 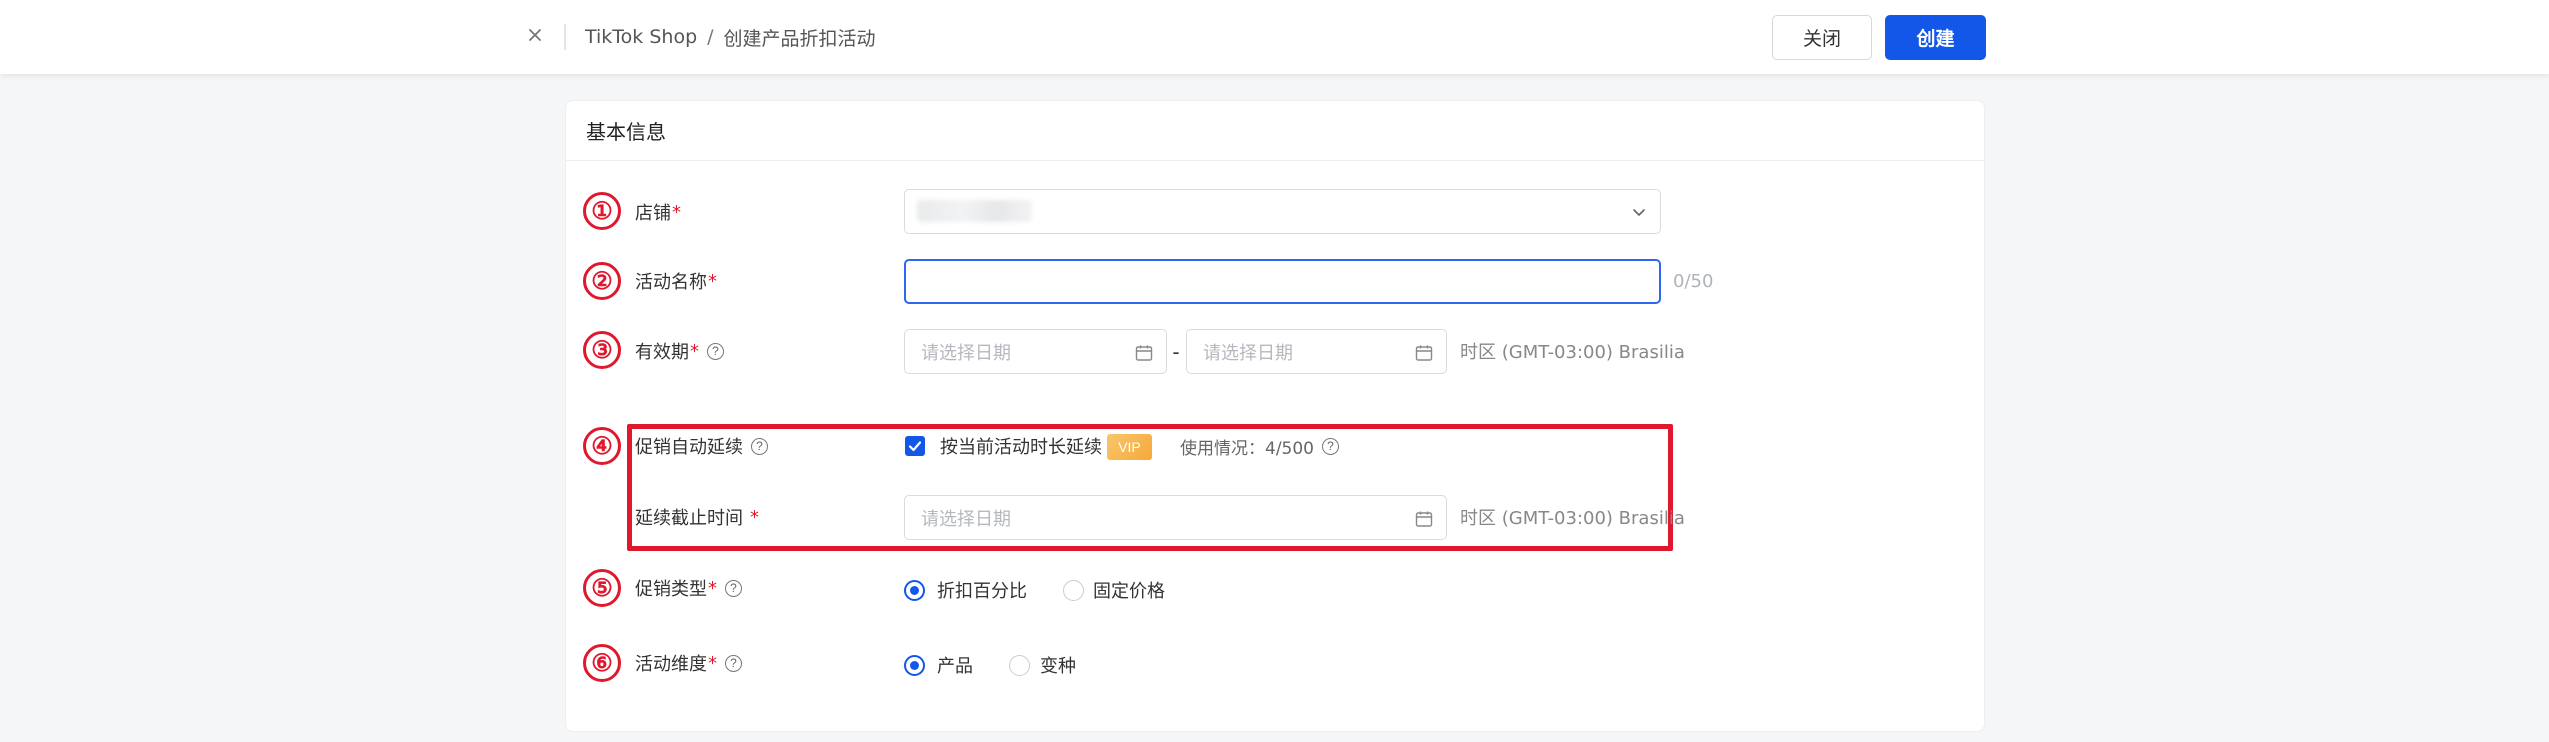 What do you see at coordinates (1019, 665) in the screenshot?
I see `radio-variant` at bounding box center [1019, 665].